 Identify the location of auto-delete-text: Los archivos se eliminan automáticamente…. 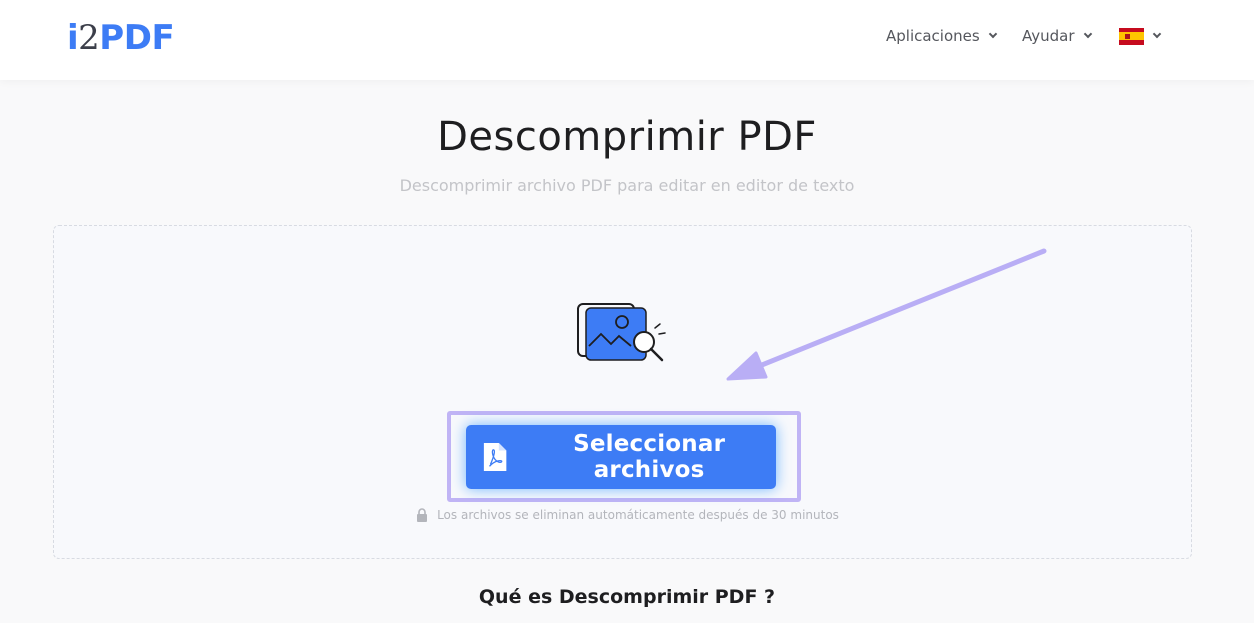
(638, 515).